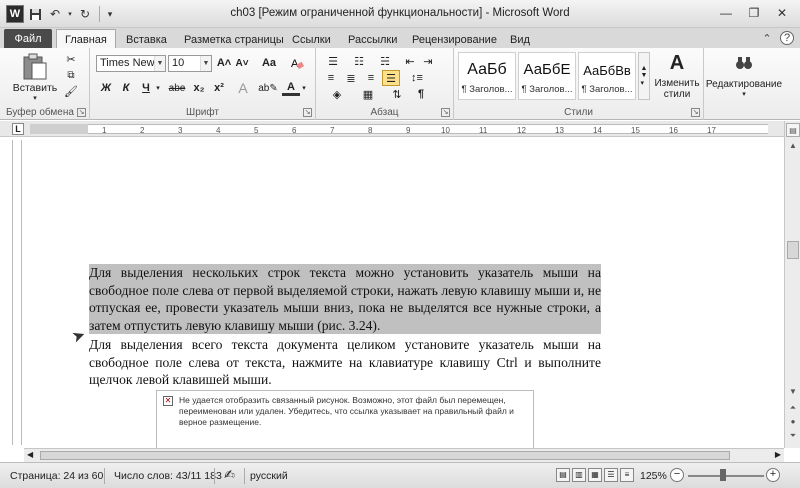 The height and width of the screenshot is (488, 800). I want to click on vertical-scrollbar: ▤ ▲ ▼ ⏶ ● ⏷, so click(792, 284).